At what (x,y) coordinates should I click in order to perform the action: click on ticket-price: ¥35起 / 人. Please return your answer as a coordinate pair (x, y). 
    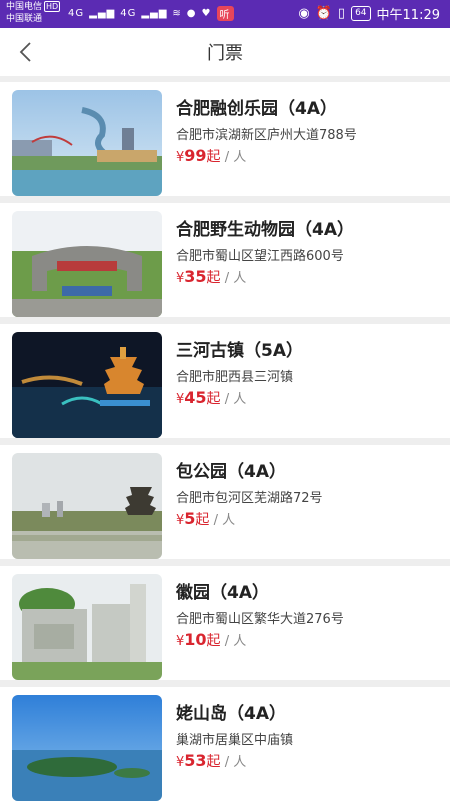
    Looking at the image, I should click on (211, 277).